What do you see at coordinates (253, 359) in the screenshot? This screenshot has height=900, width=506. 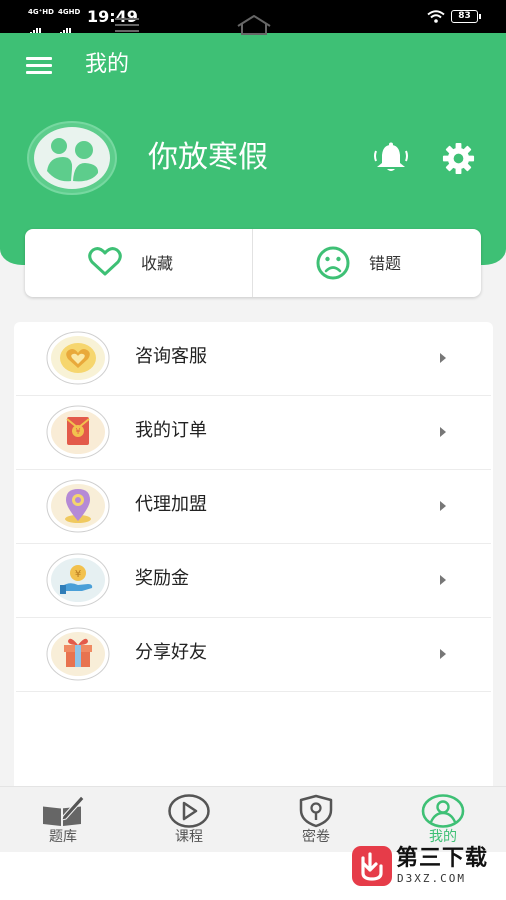 I see `menu-item-customer-service: 咨询客服` at bounding box center [253, 359].